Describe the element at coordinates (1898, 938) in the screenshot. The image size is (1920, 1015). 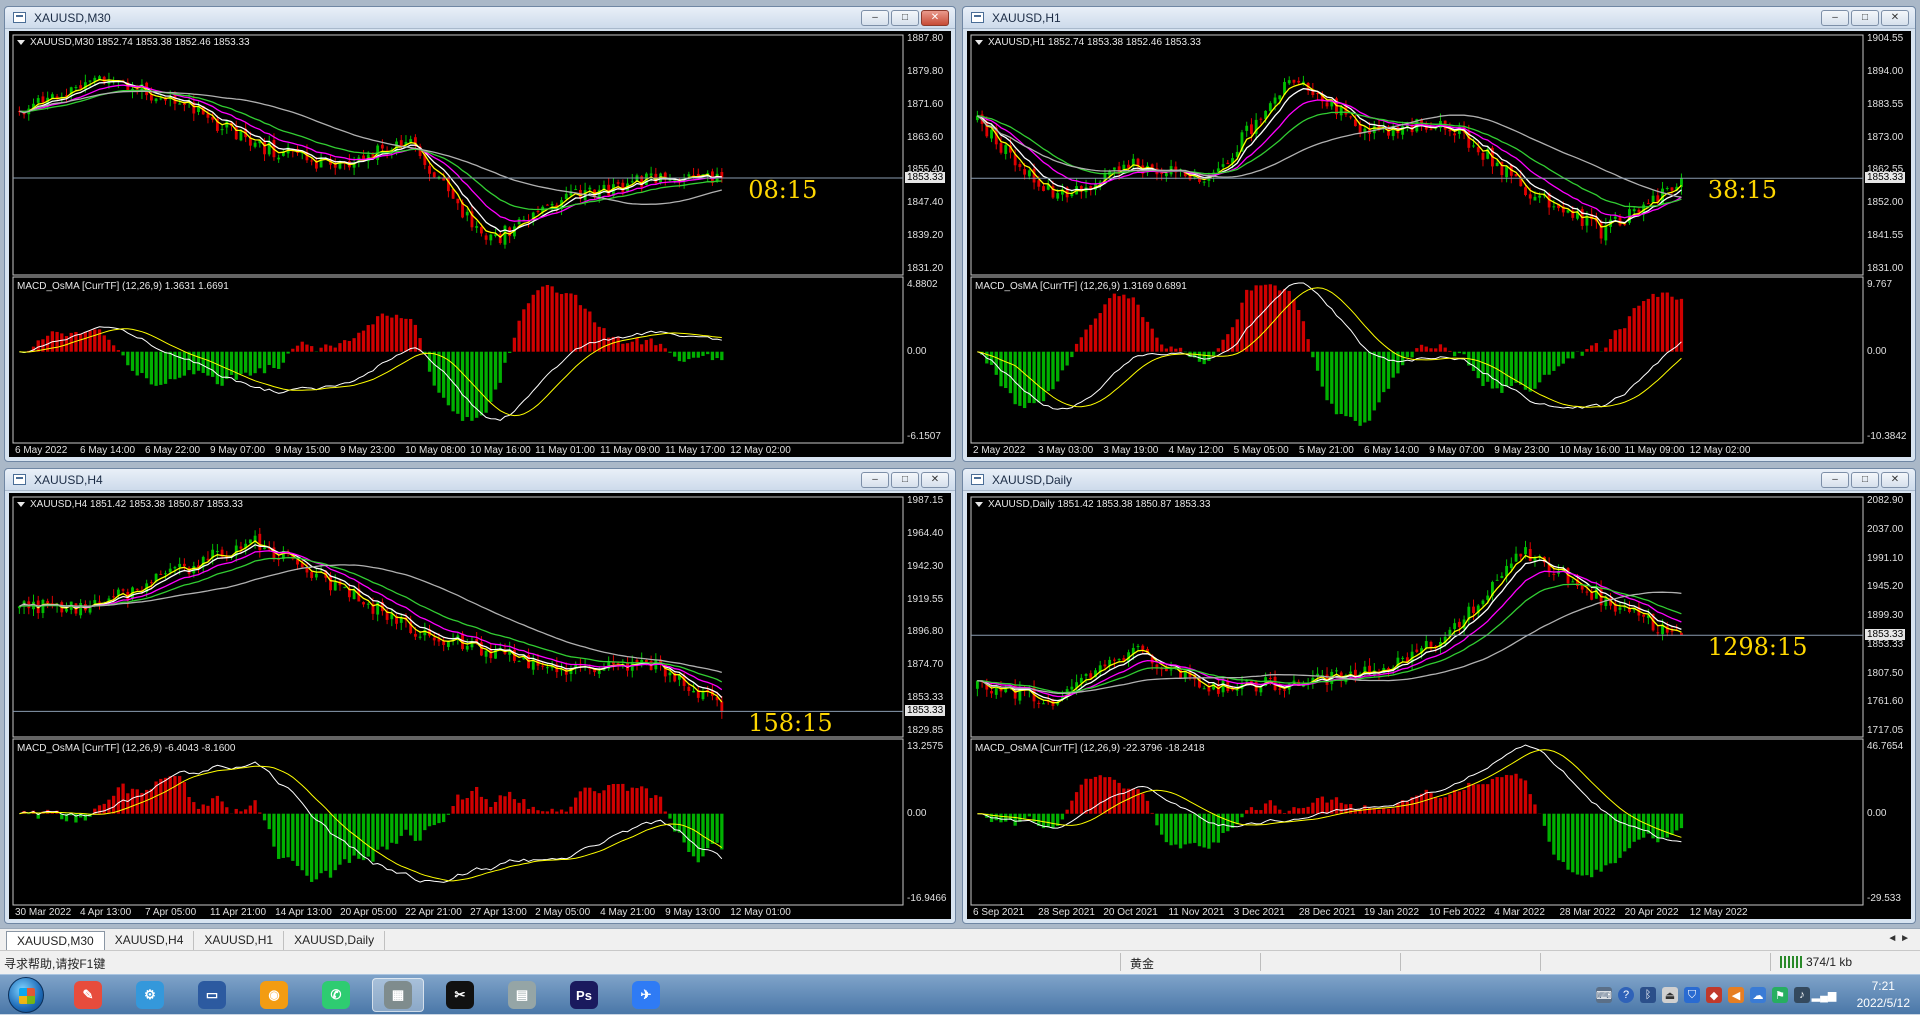
I see `tab-scroll-arrows: ◄ ►` at that location.